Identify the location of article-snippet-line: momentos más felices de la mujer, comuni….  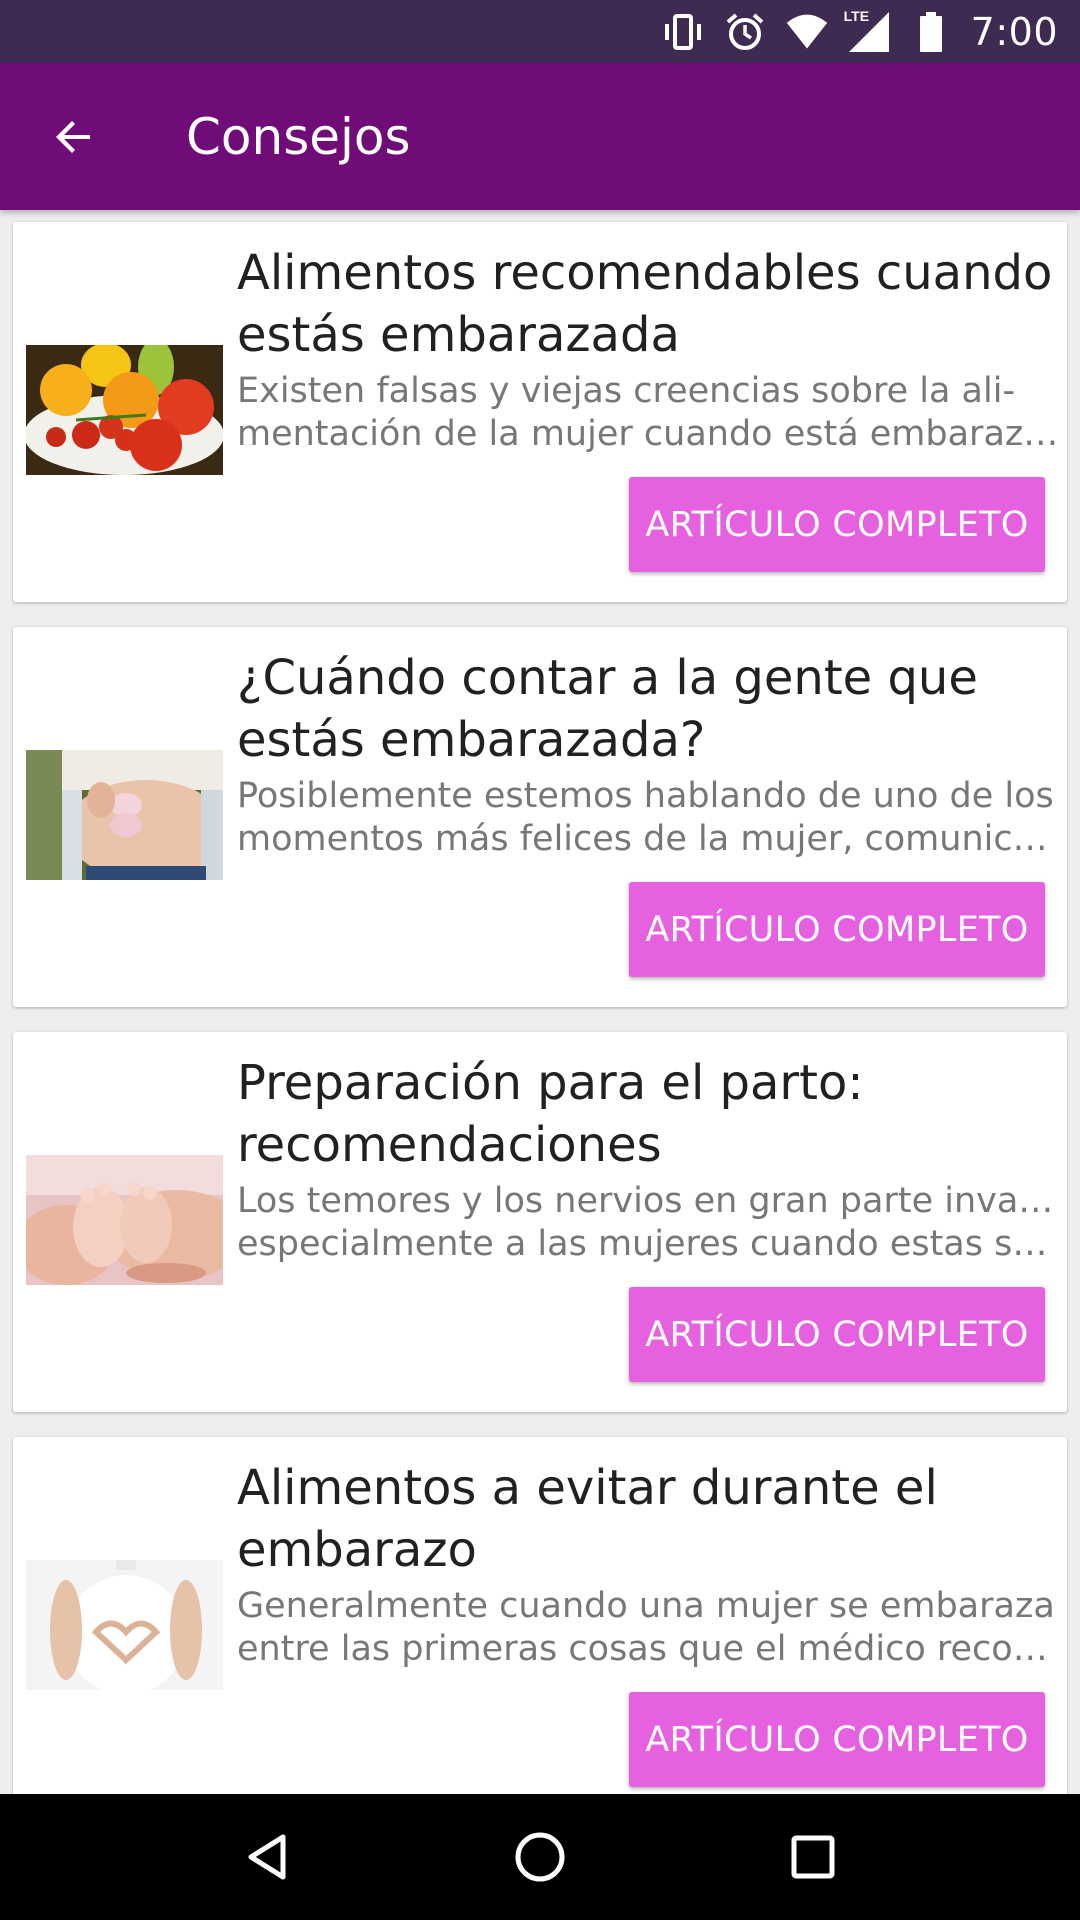
(652, 839).